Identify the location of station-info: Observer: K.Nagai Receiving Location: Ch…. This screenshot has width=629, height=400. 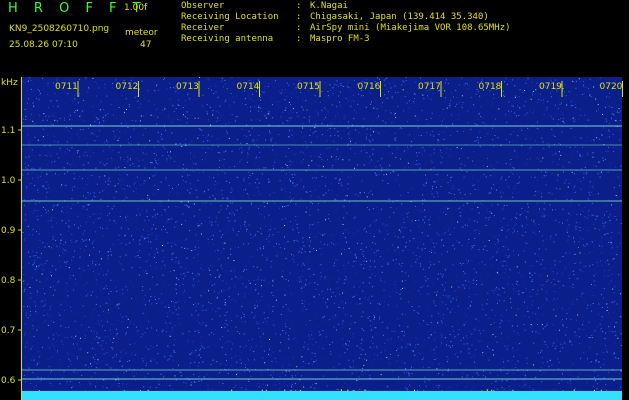
(345, 23).